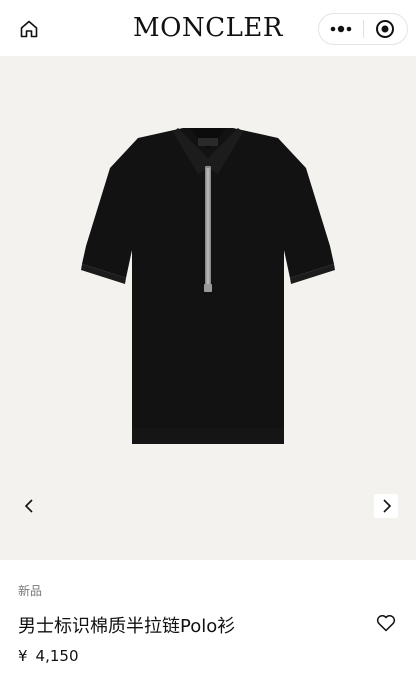 This screenshot has height=676, width=416. What do you see at coordinates (127, 626) in the screenshot?
I see `product-title: 男士标识棉质半拉链Polo衫` at bounding box center [127, 626].